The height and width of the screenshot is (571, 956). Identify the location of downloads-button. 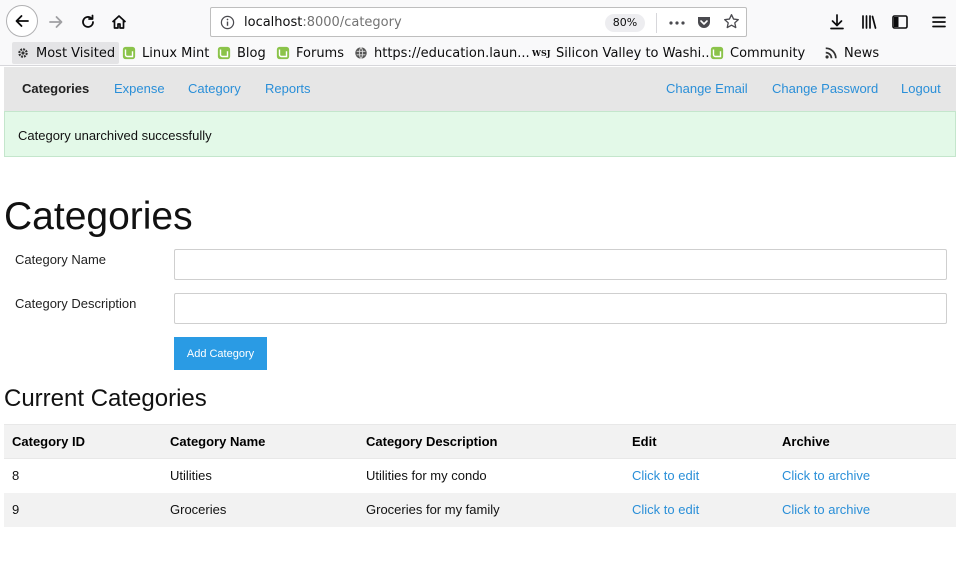
(837, 22).